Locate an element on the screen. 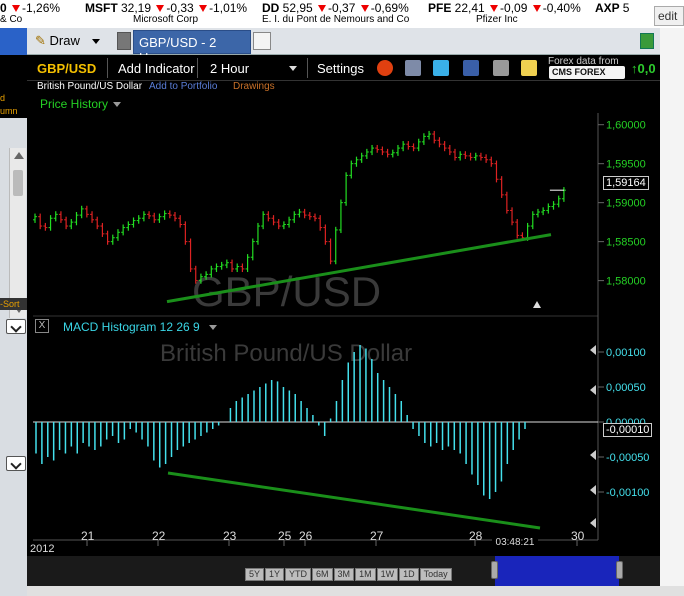  price-tick-label: 1,60000 is located at coordinates (626, 126).